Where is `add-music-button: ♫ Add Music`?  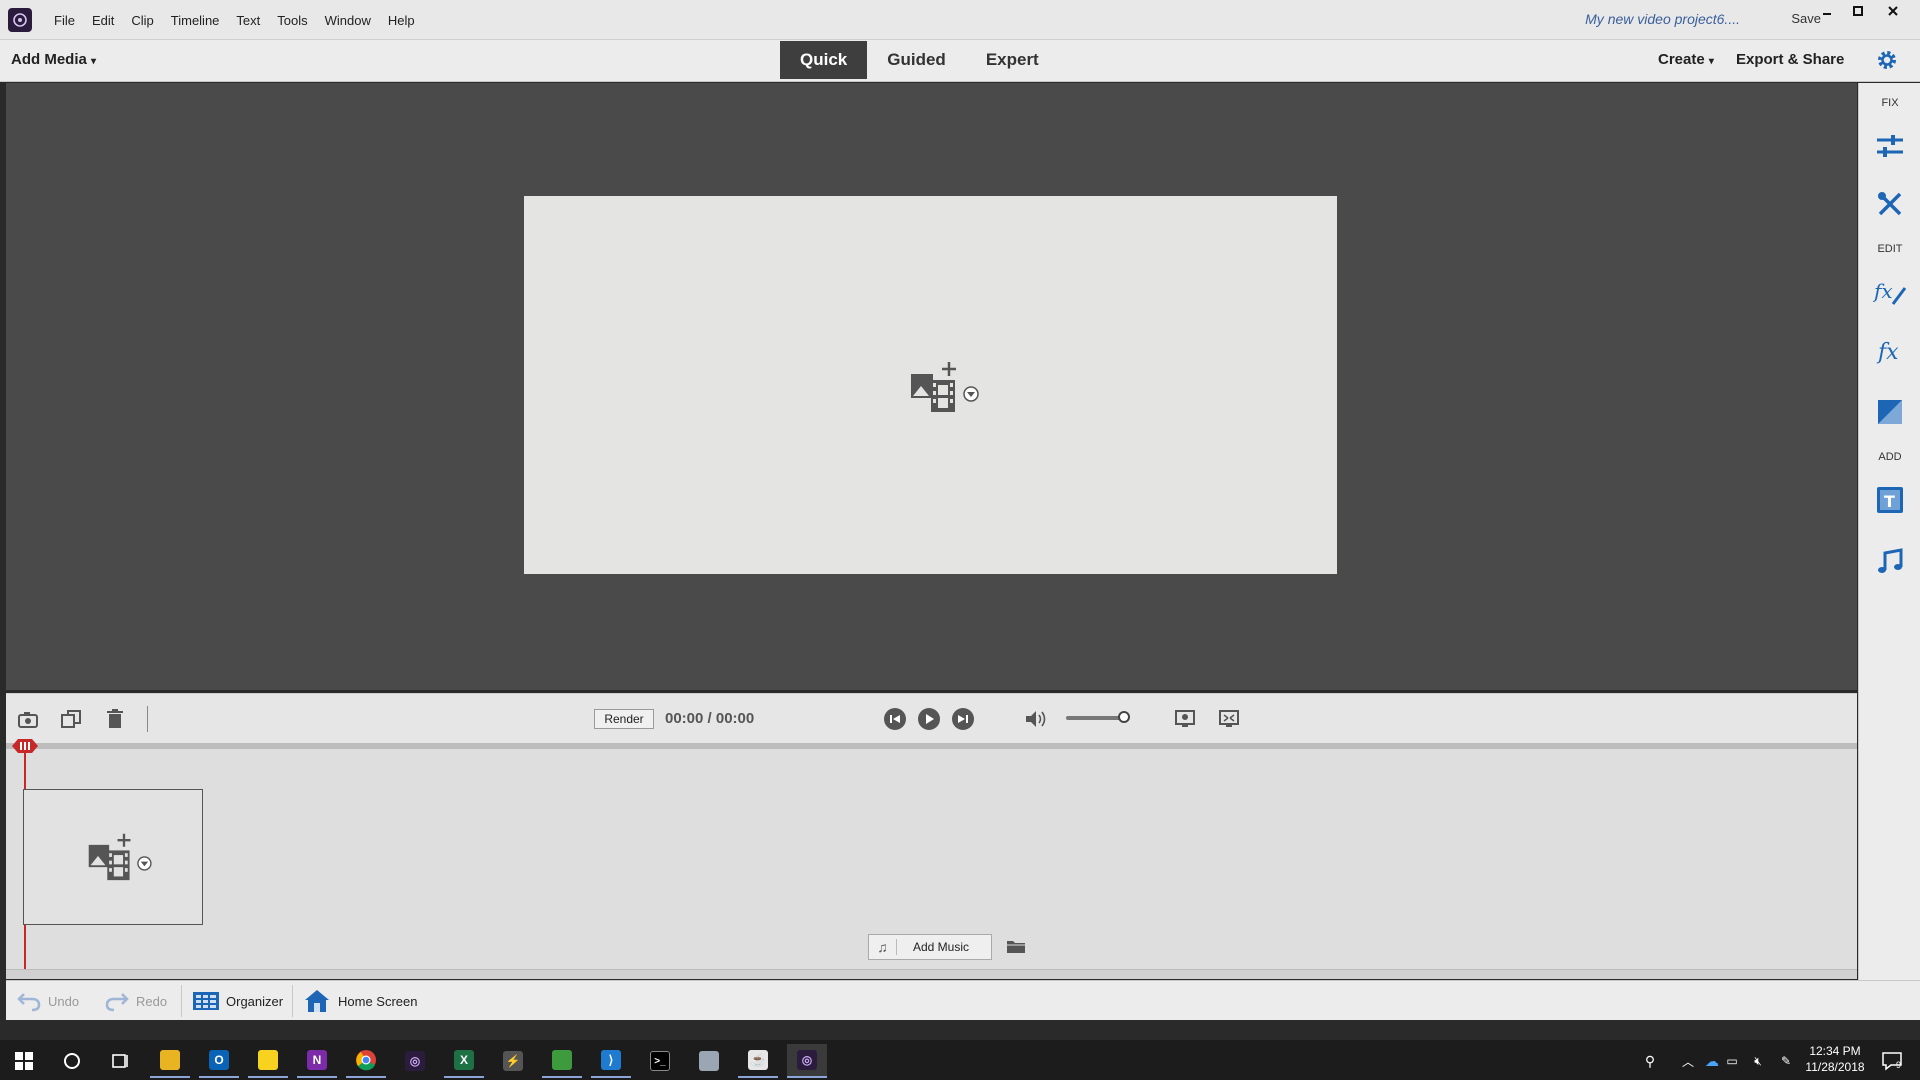 add-music-button: ♫ Add Music is located at coordinates (930, 947).